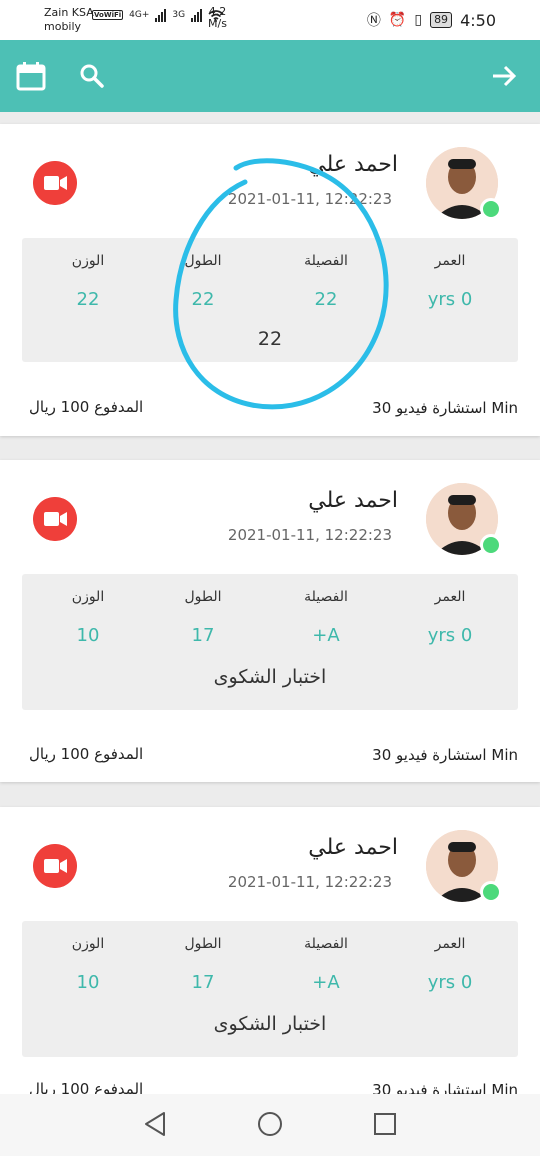 Image resolution: width=540 pixels, height=1156 pixels. Describe the element at coordinates (139, 15) in the screenshot. I see `net-label-1: 4G+` at that location.